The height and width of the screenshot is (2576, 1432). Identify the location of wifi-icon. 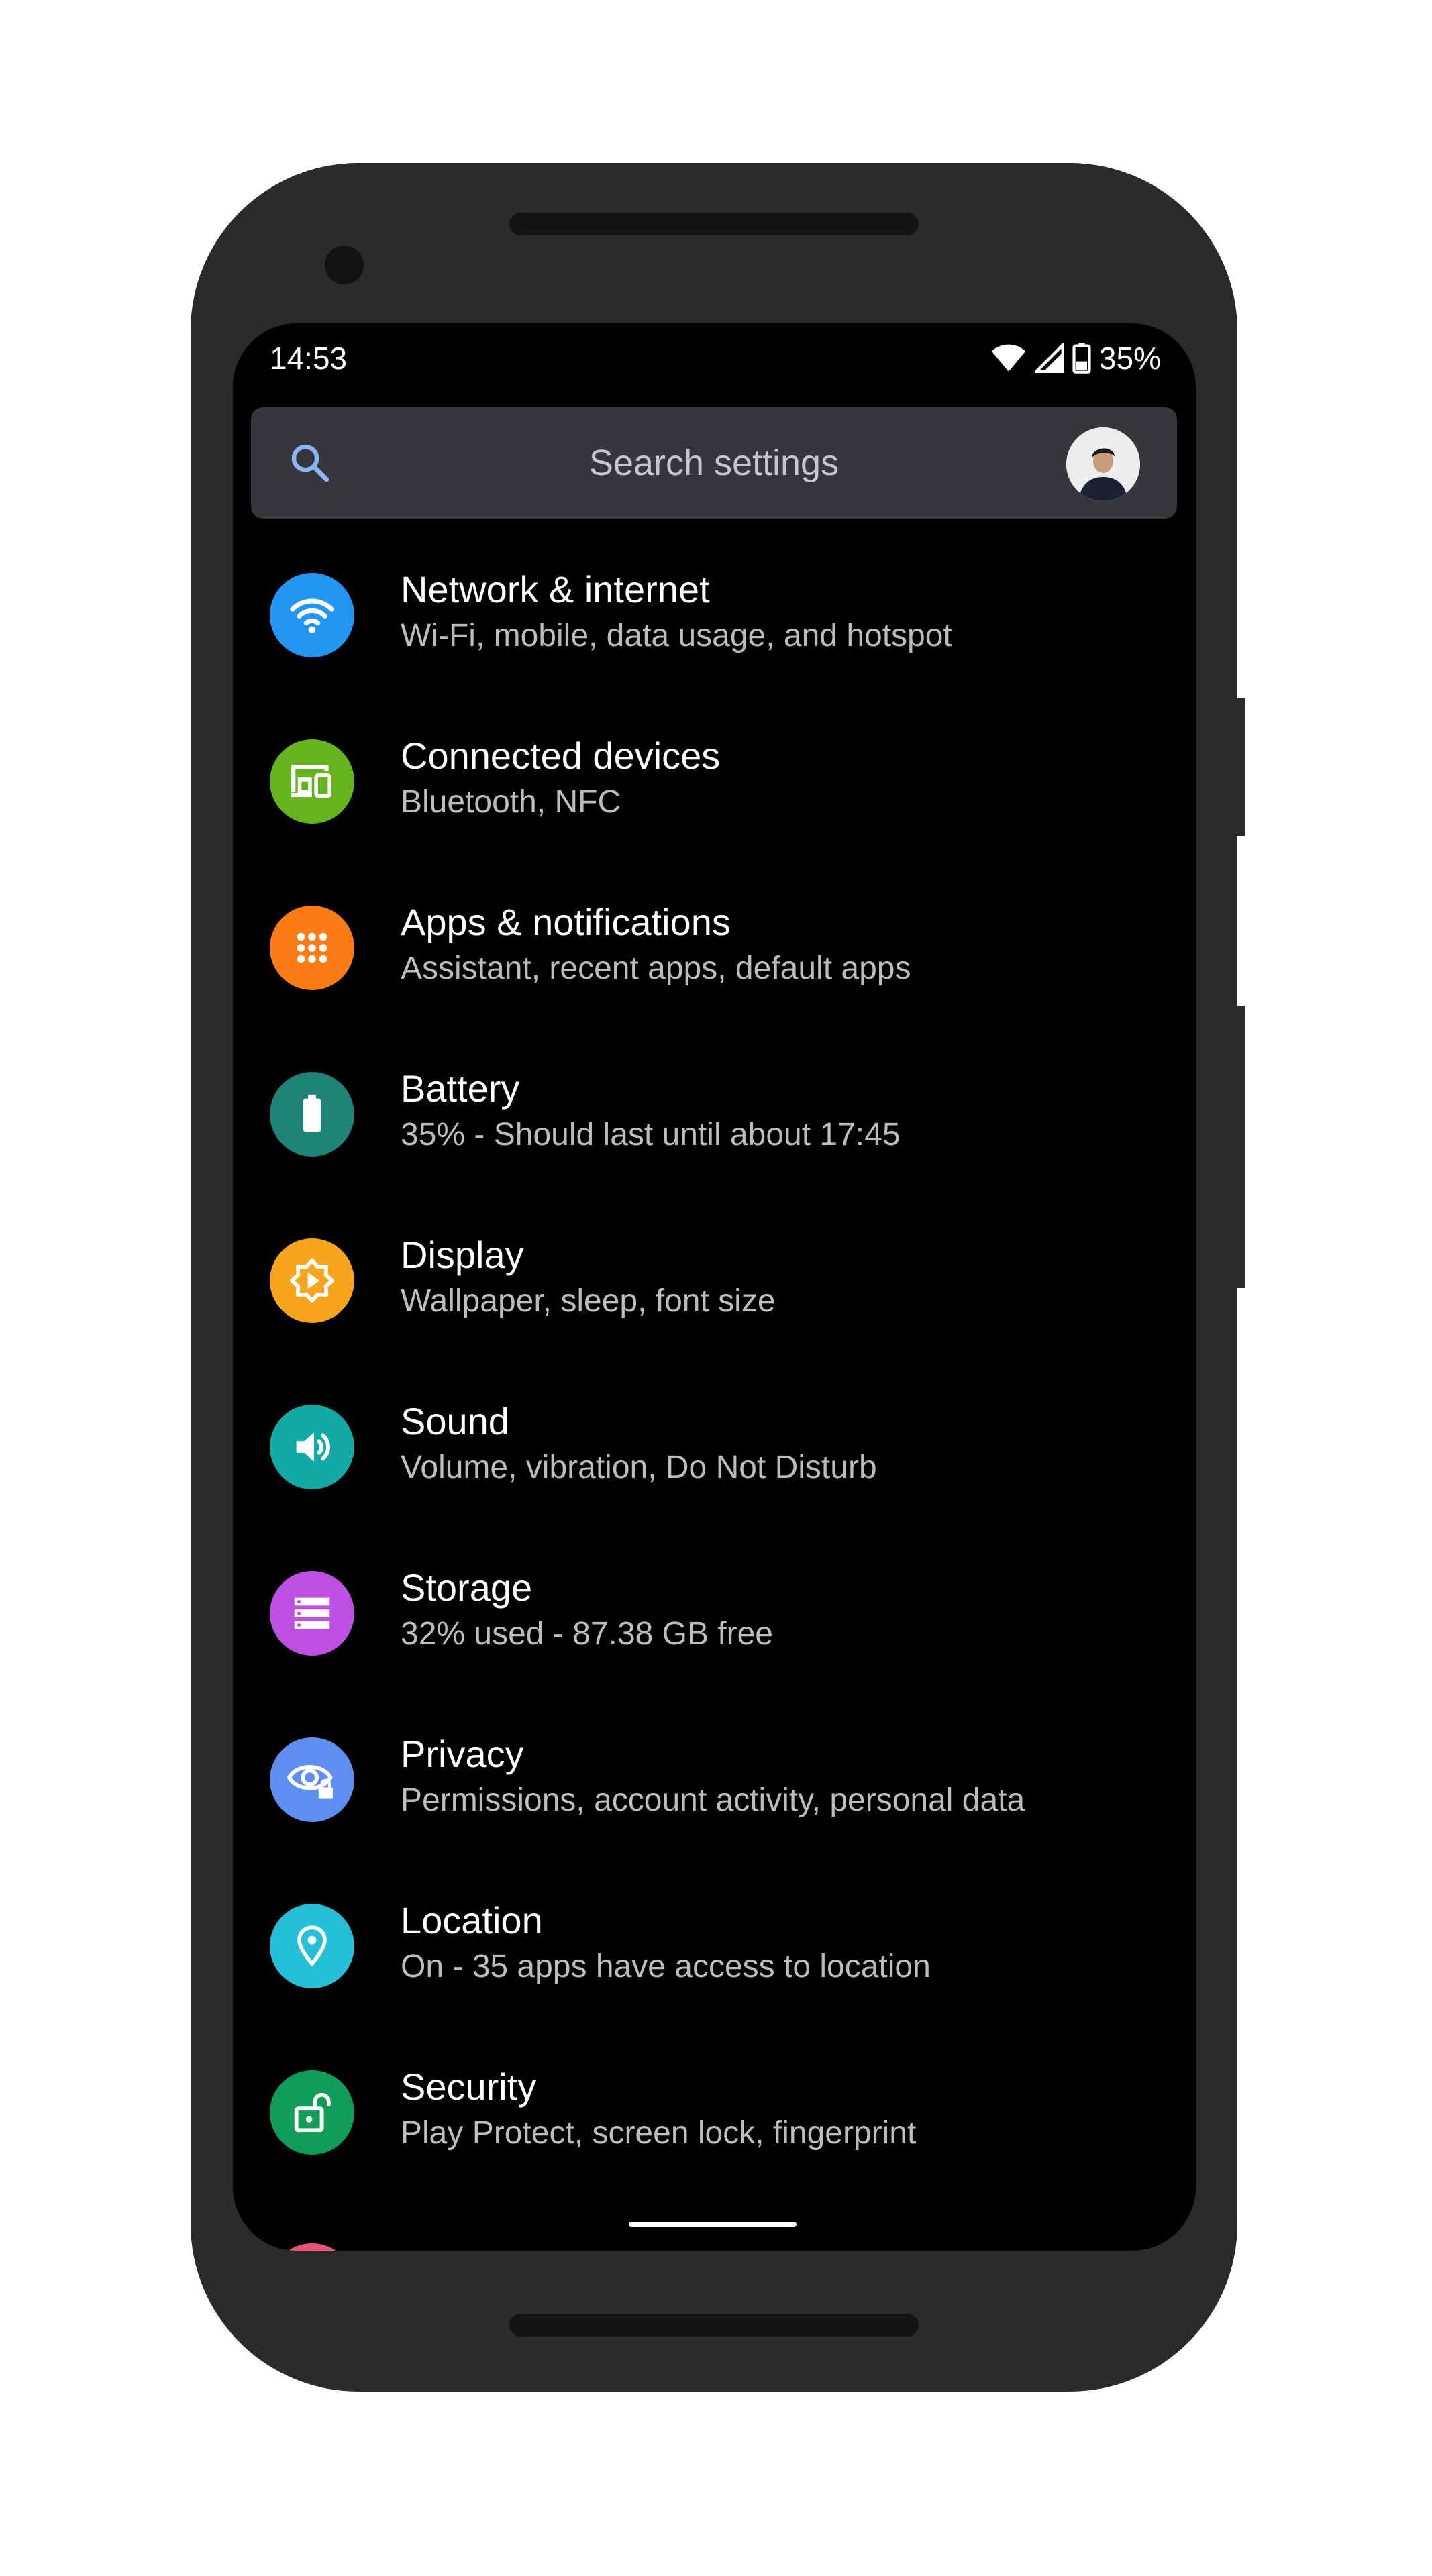
(312, 615).